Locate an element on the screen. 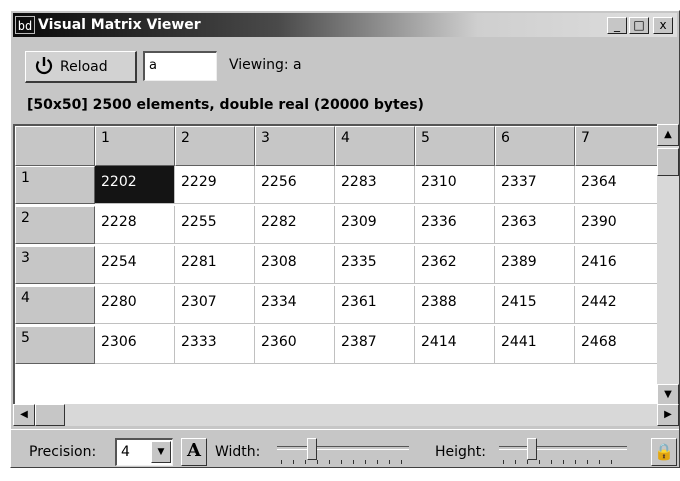 The image size is (680, 481). matrix-cell: 2388 is located at coordinates (455, 305).